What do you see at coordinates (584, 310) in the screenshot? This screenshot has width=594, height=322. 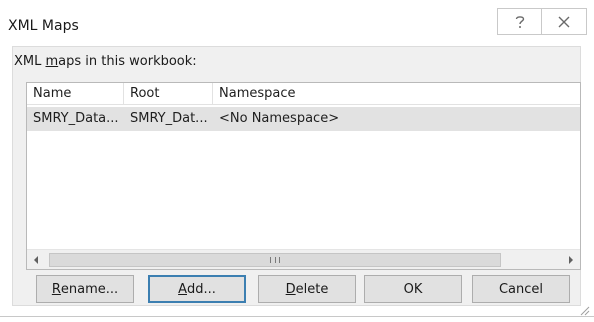 I see `resize-grip-icon` at bounding box center [584, 310].